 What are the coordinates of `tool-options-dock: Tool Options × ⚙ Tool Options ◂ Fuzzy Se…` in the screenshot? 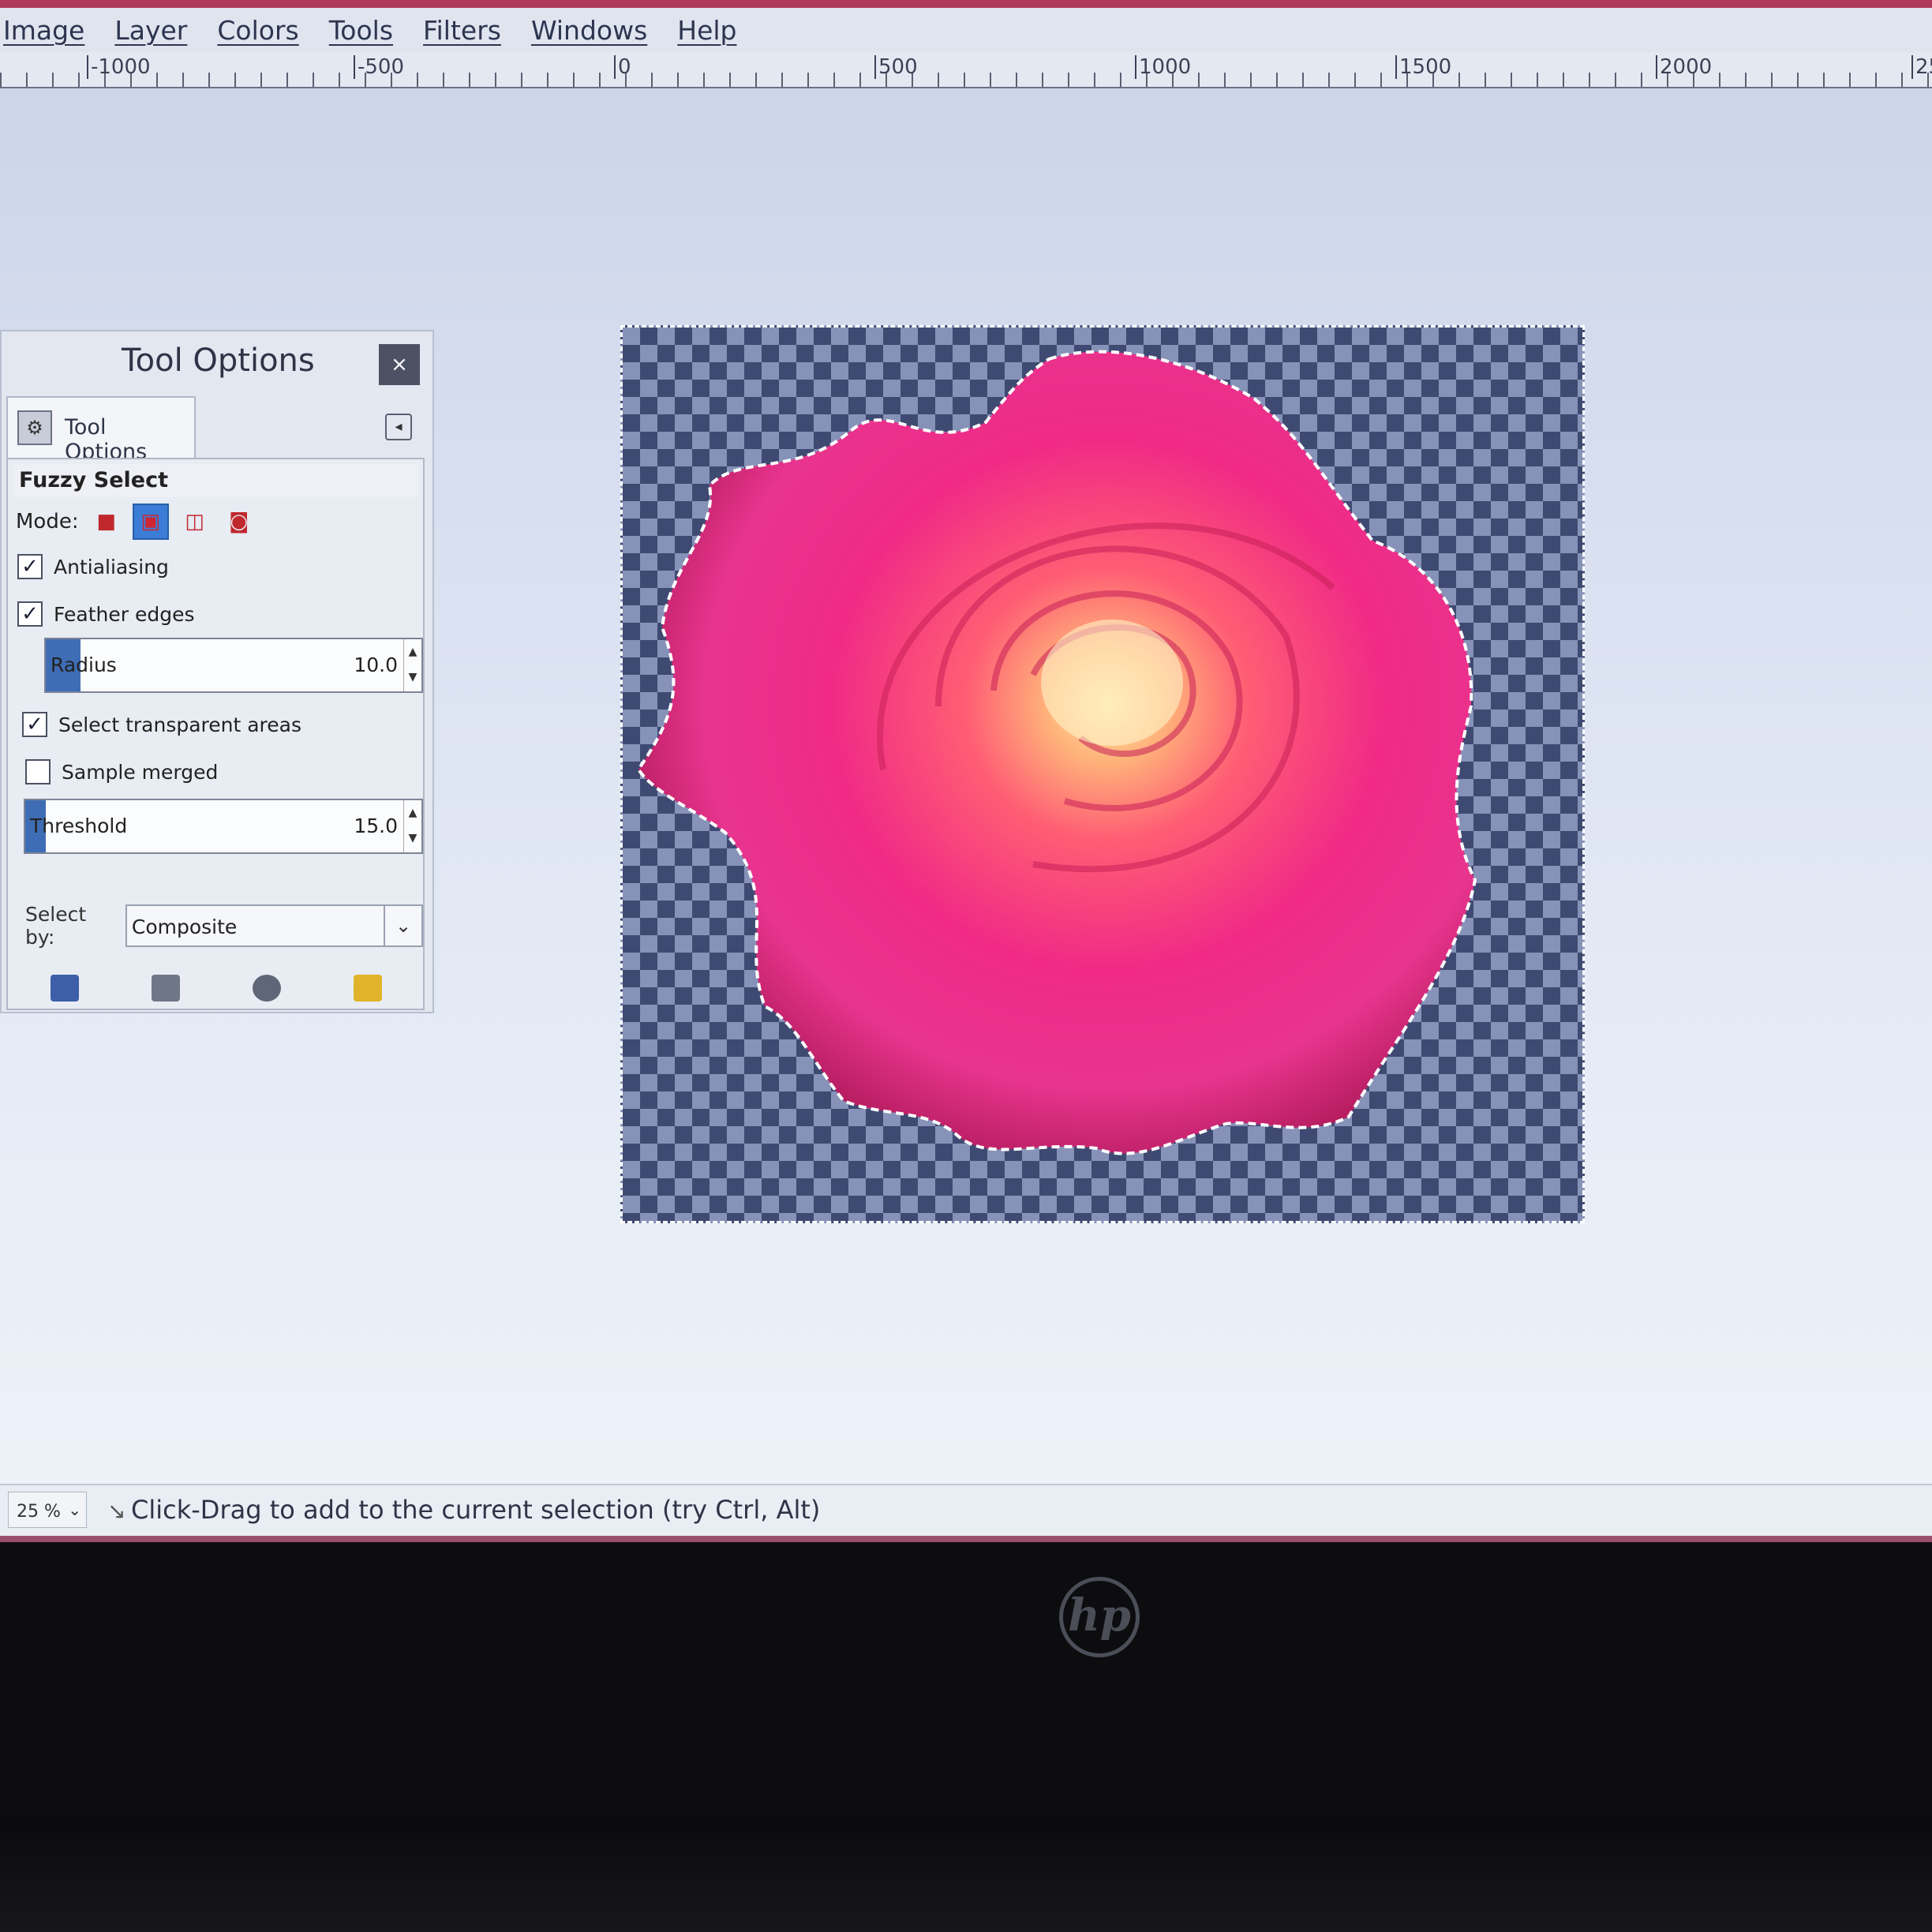 It's located at (217, 671).